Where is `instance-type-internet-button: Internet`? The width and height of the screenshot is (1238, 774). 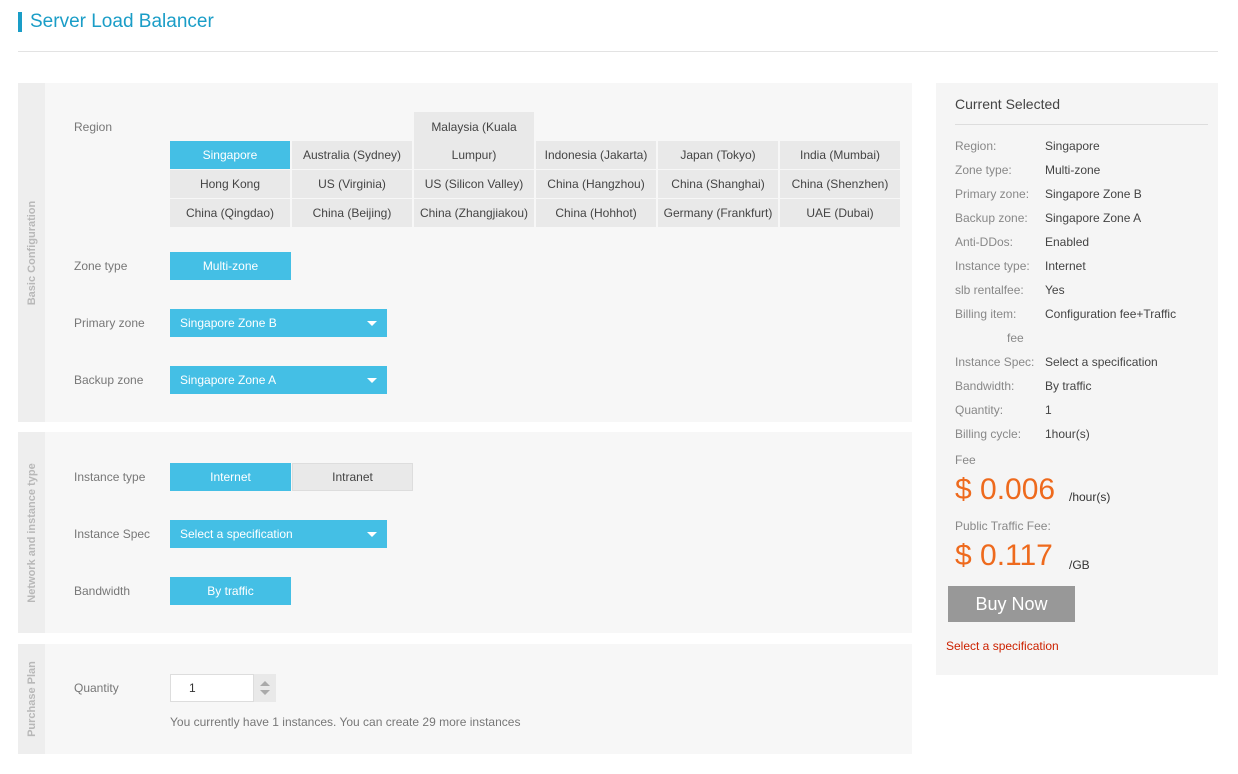
instance-type-internet-button: Internet is located at coordinates (230, 477).